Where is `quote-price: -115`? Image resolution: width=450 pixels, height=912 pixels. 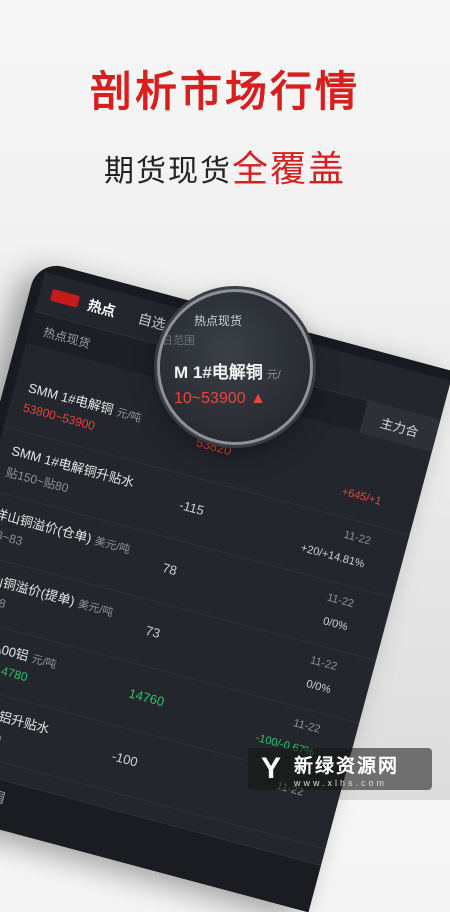
quote-price: -115 is located at coordinates (191, 508).